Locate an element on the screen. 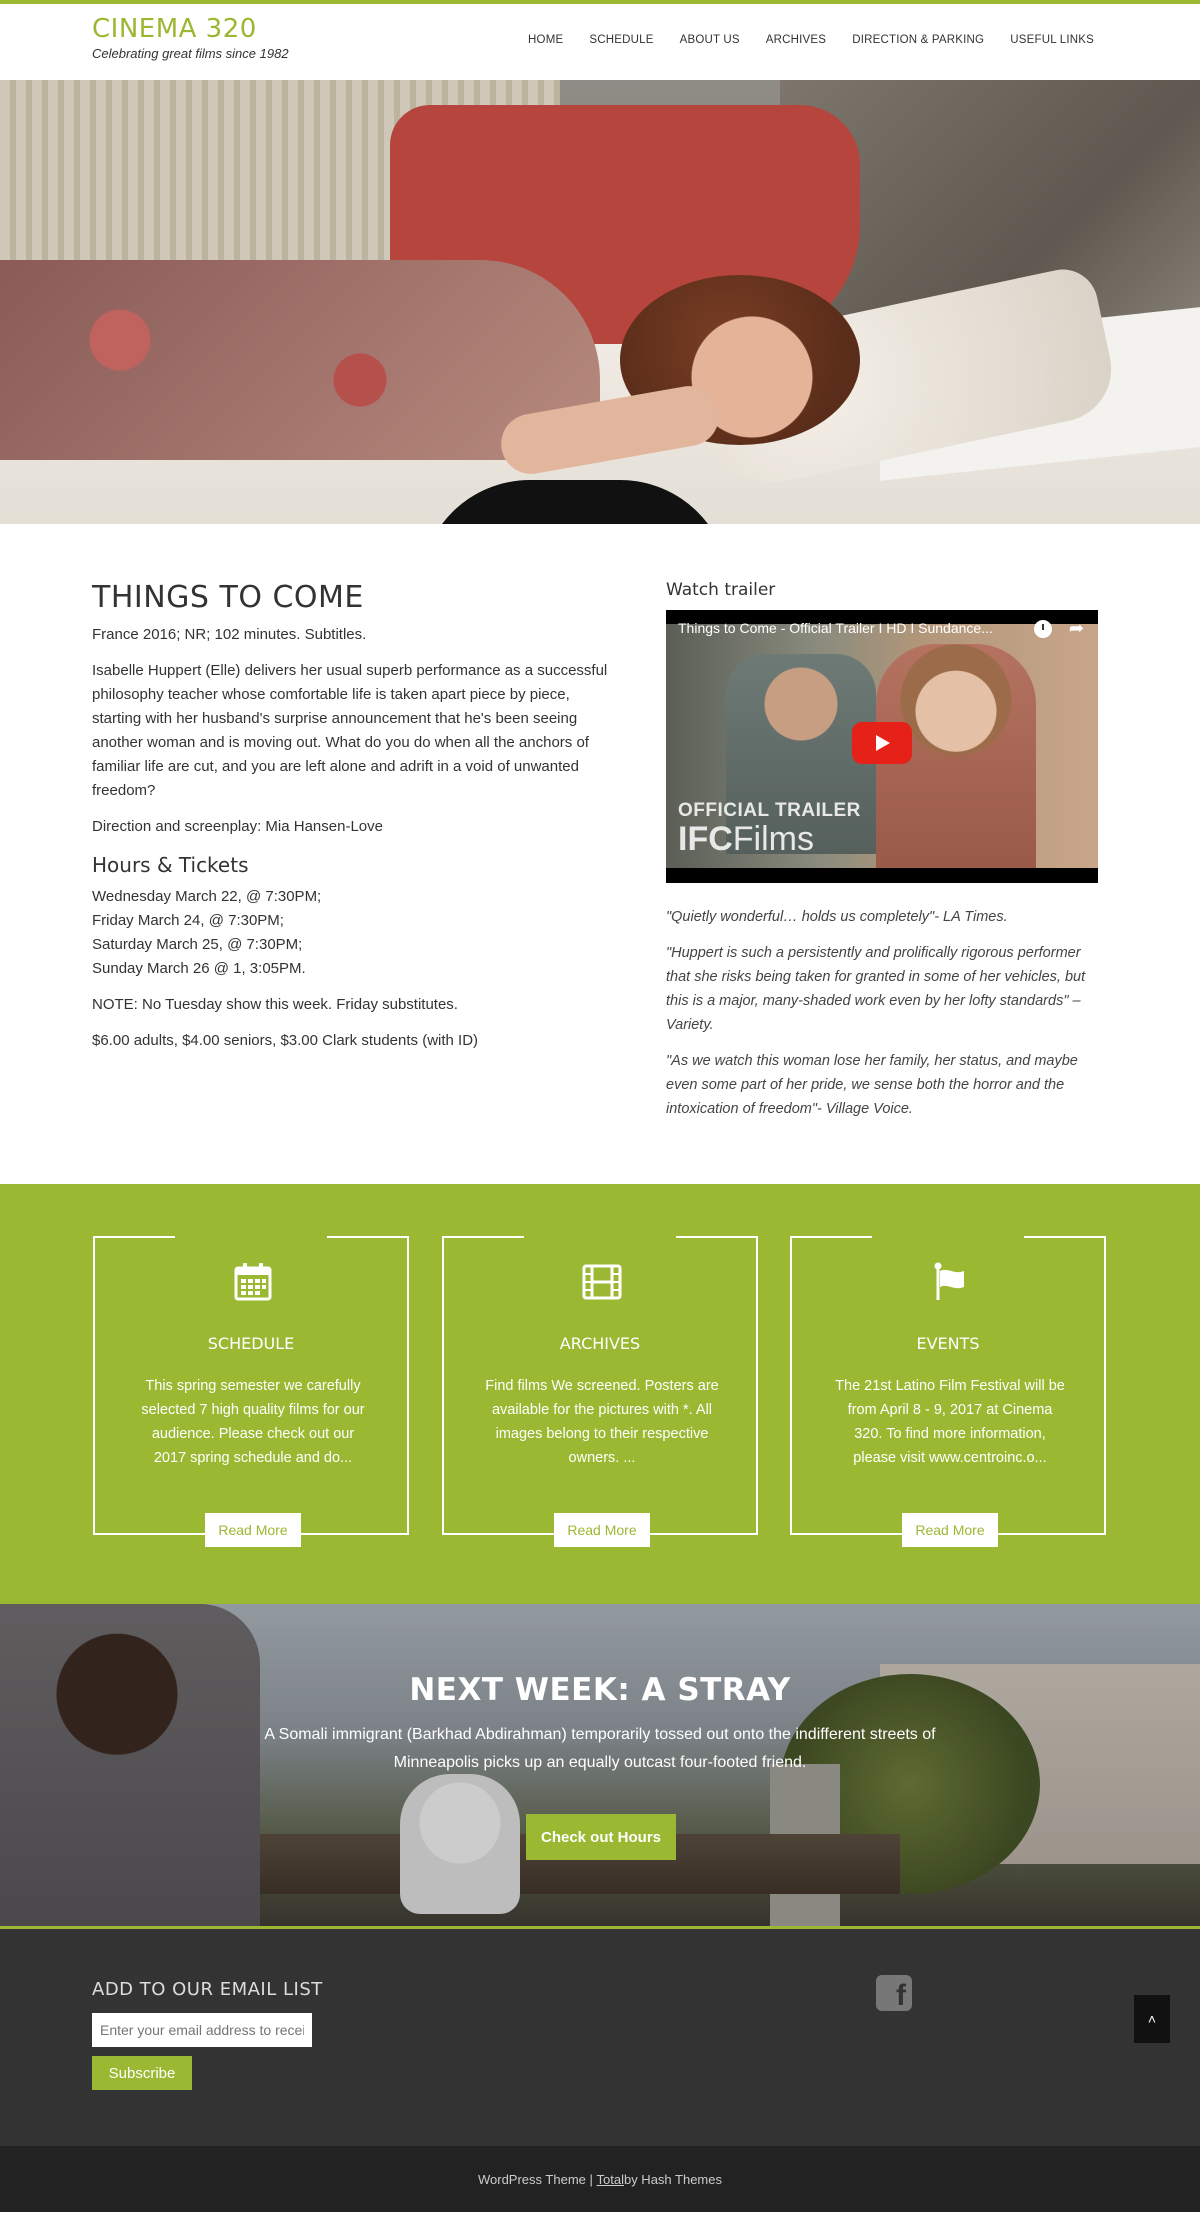 This screenshot has width=1200, height=2221. site-tagline: Celebrating great films since 1982 is located at coordinates (190, 53).